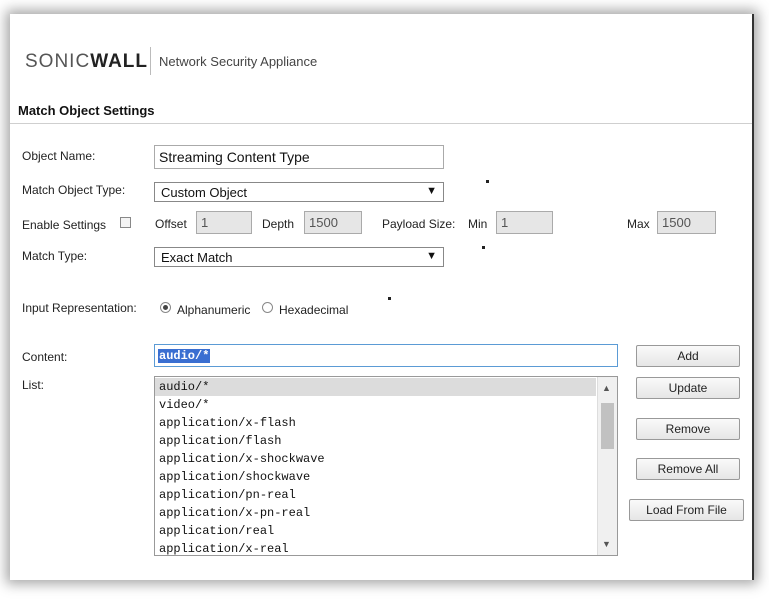 This screenshot has height=605, width=769. I want to click on content-input: audio/*, so click(386, 355).